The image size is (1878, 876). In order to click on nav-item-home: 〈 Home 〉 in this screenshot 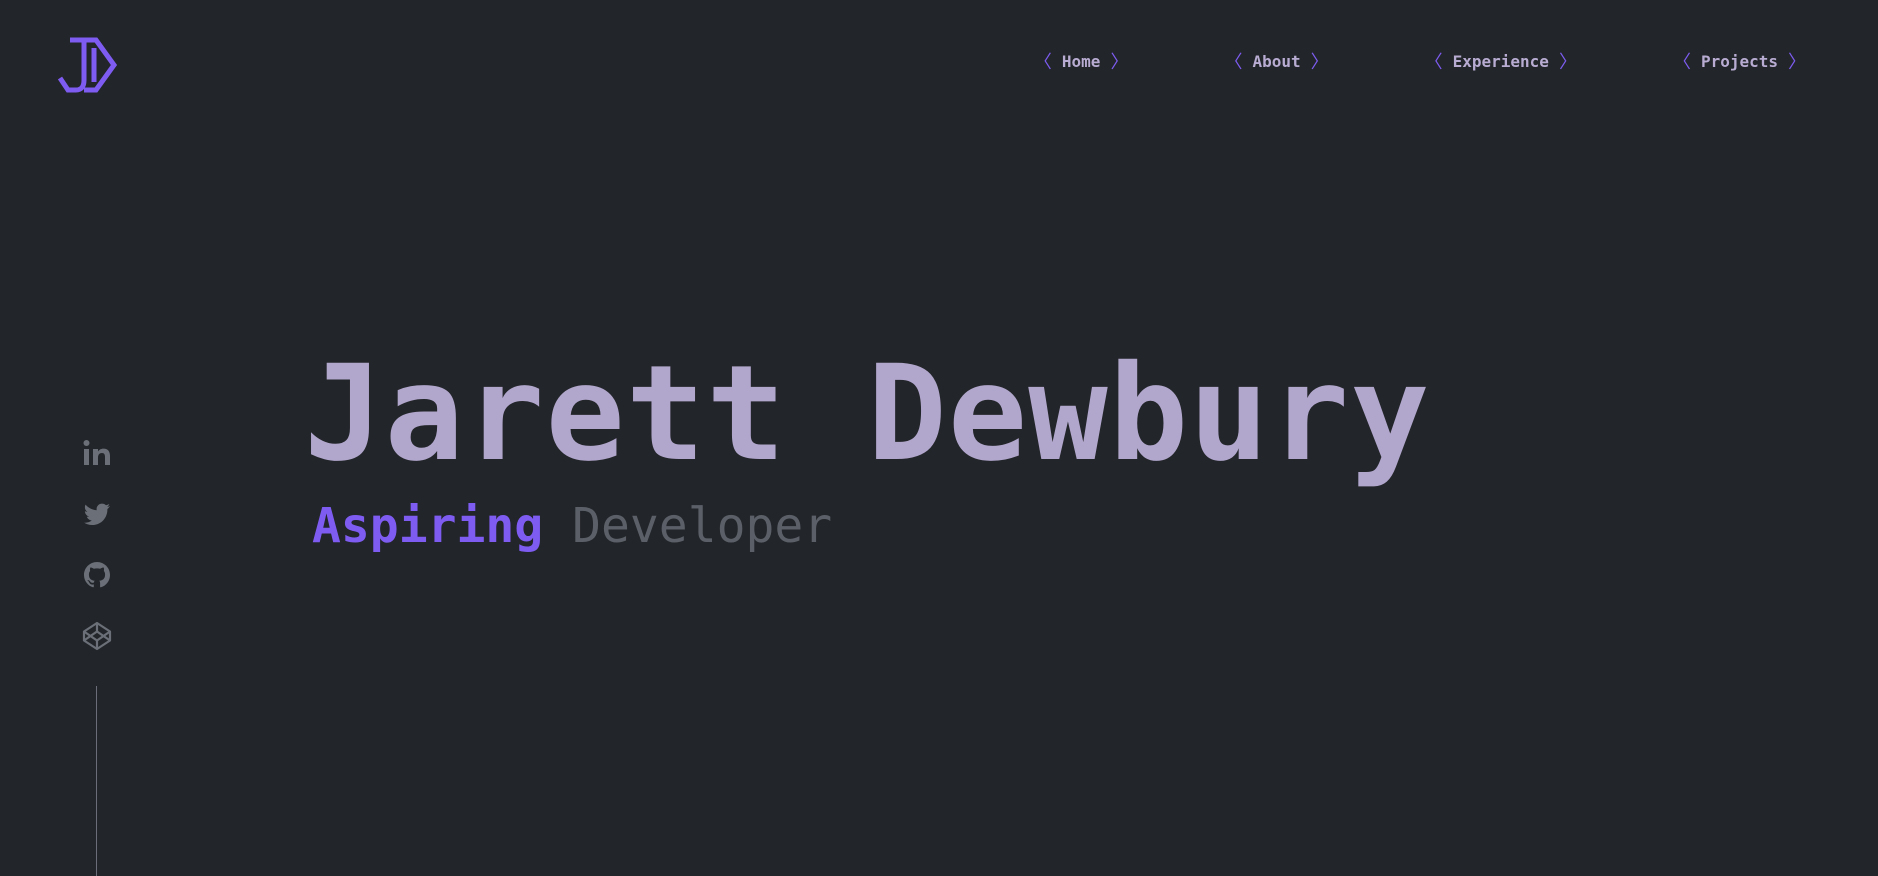, I will do `click(1081, 61)`.